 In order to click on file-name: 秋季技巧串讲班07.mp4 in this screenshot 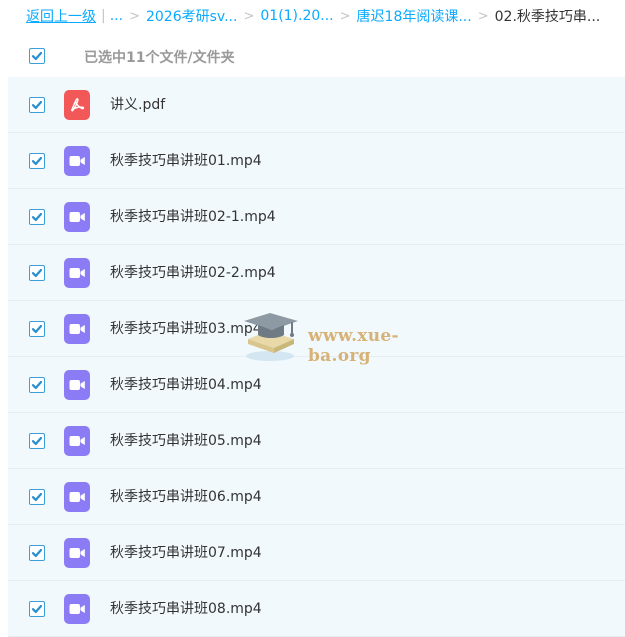, I will do `click(186, 552)`.